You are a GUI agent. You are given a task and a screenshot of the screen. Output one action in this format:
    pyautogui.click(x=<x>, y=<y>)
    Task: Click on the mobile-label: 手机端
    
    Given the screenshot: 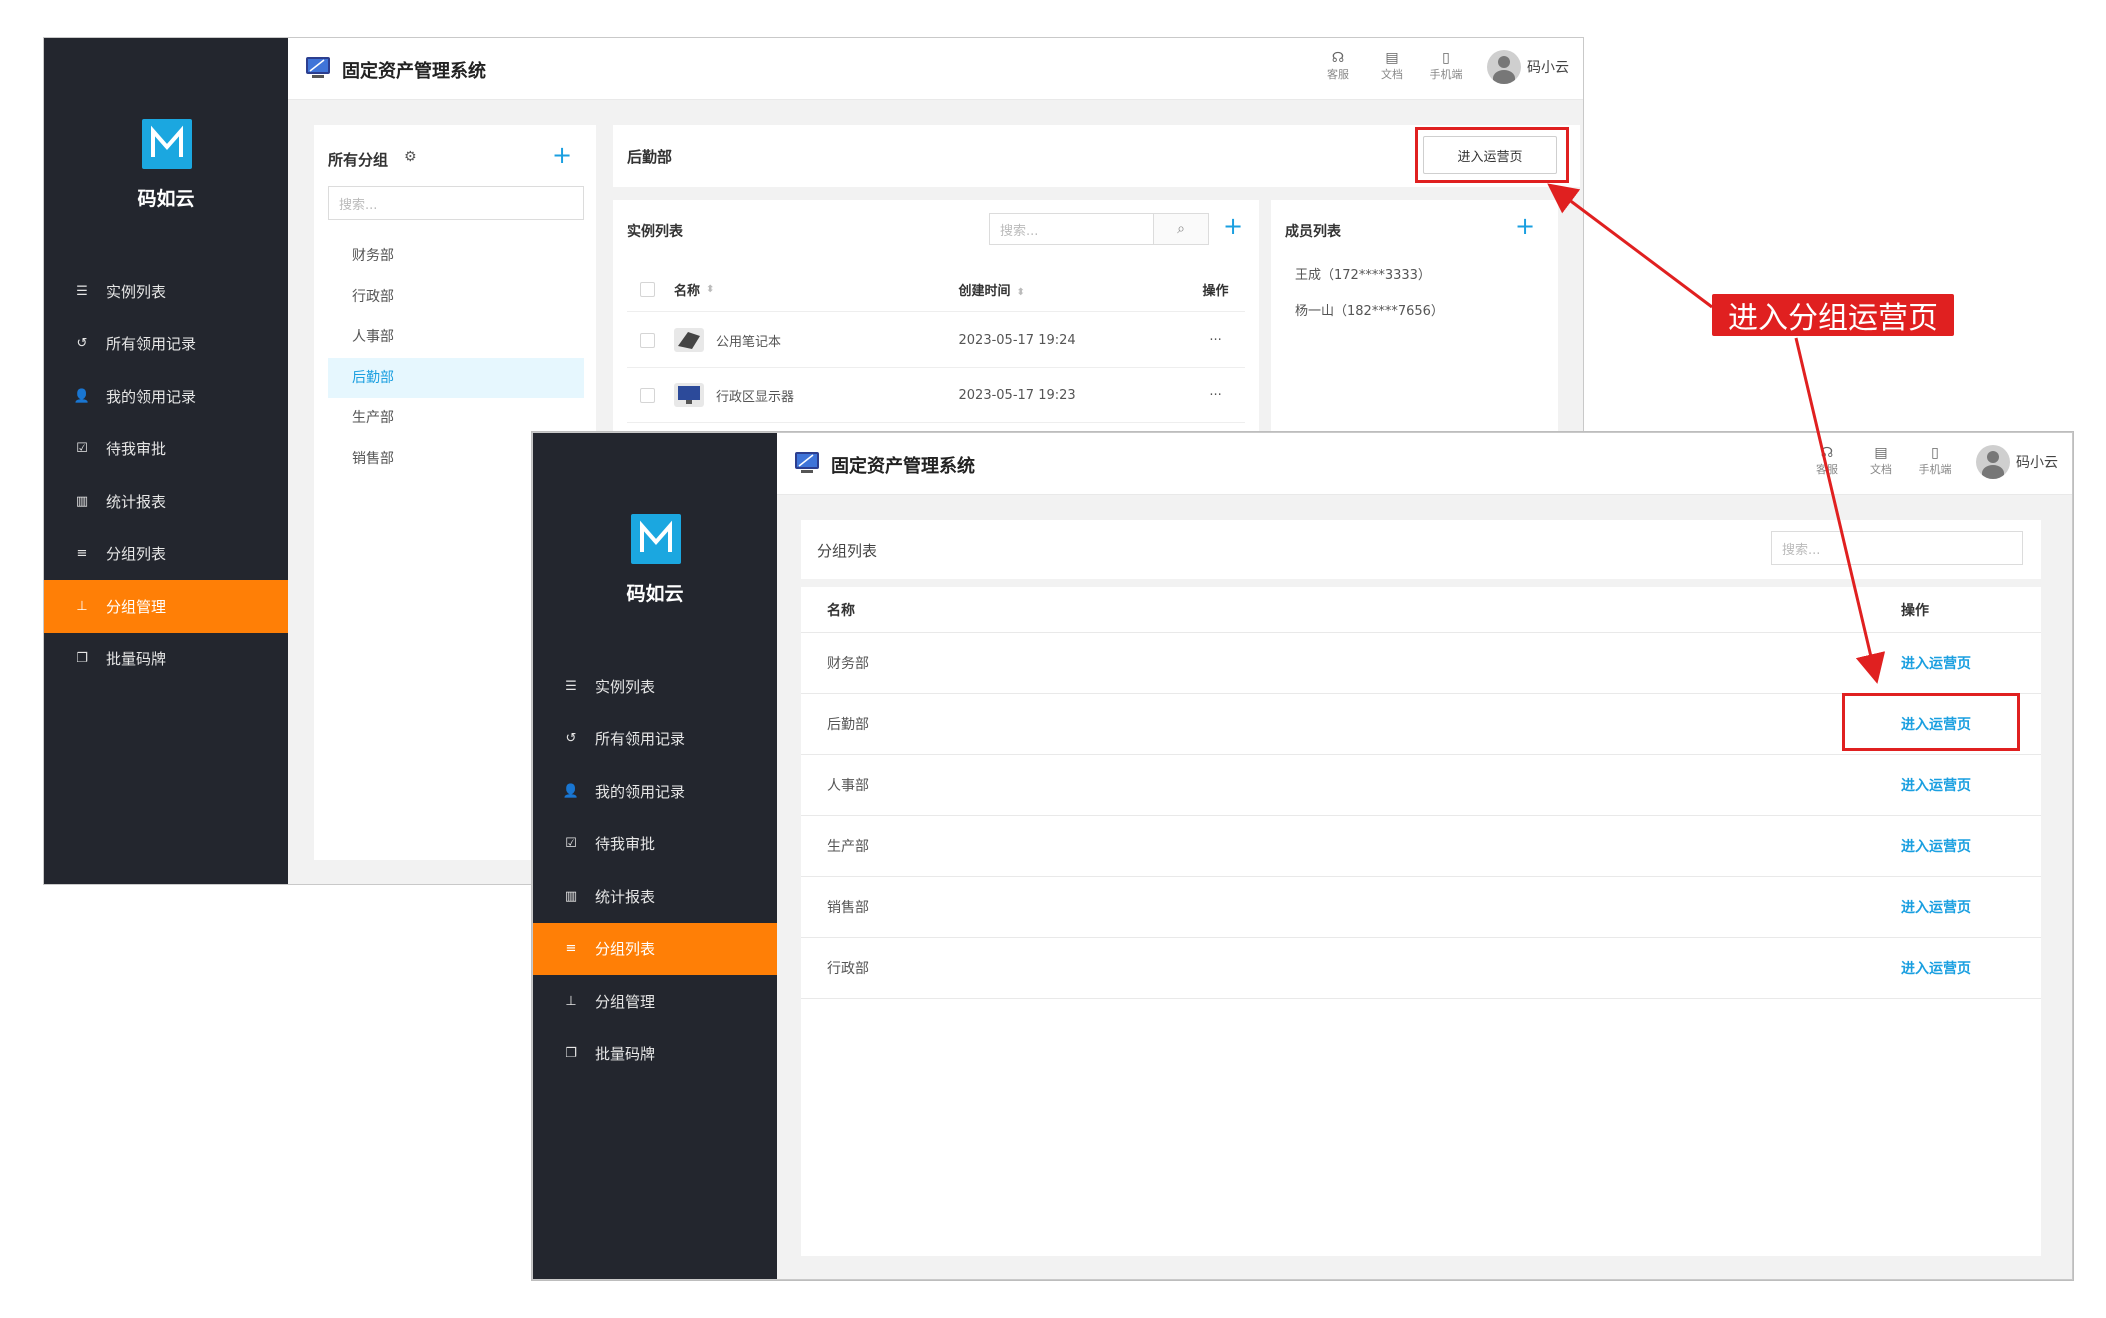 What is the action you would take?
    pyautogui.click(x=1446, y=74)
    